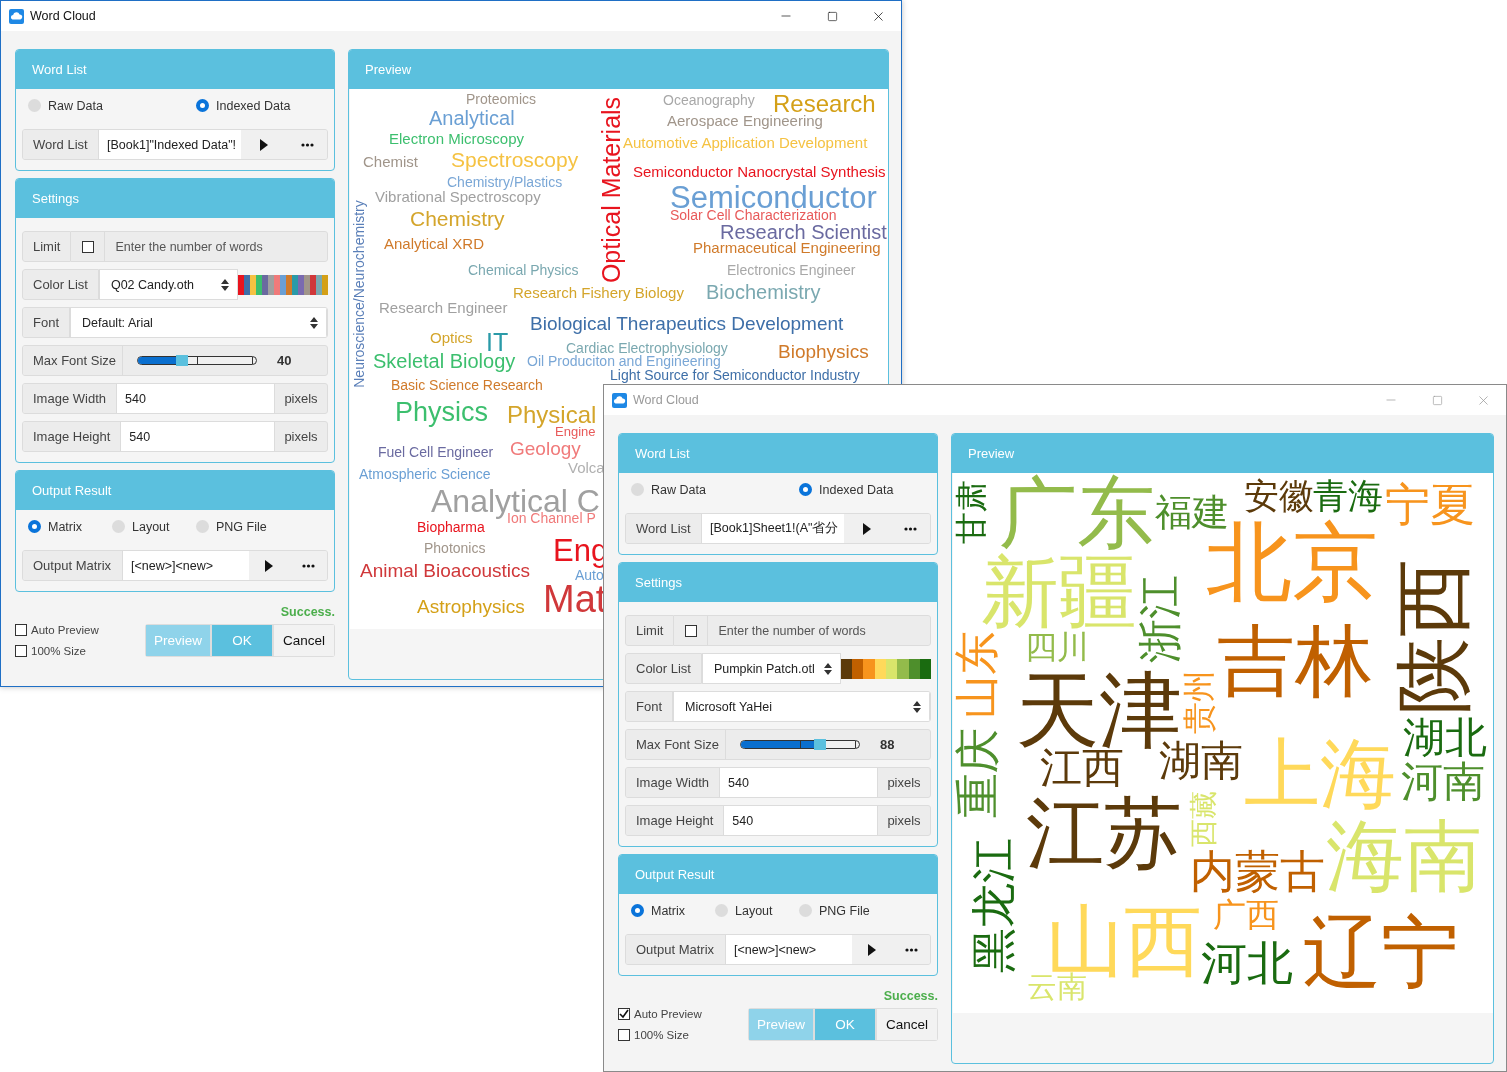  Describe the element at coordinates (443, 307) in the screenshot. I see `cloud-word: Research Engineer` at that location.